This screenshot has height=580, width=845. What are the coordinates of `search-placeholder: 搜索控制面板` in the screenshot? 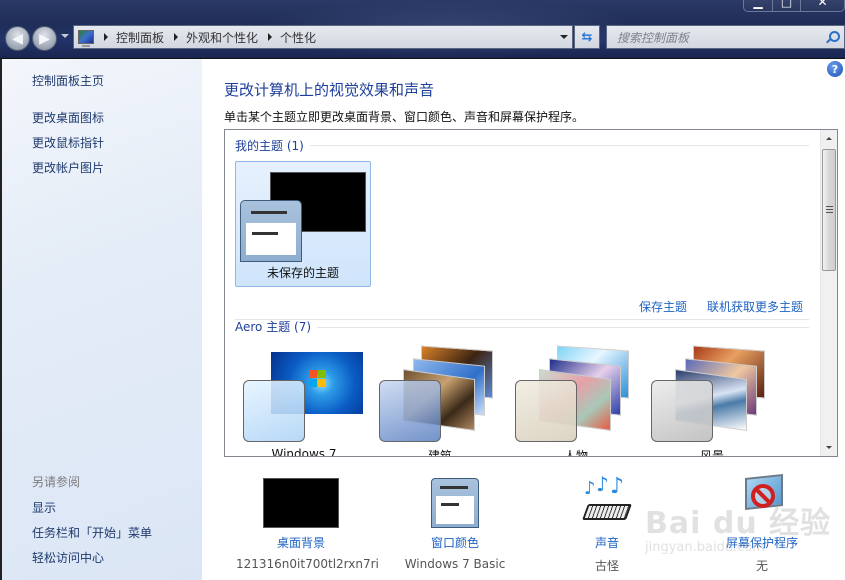 It's located at (653, 37).